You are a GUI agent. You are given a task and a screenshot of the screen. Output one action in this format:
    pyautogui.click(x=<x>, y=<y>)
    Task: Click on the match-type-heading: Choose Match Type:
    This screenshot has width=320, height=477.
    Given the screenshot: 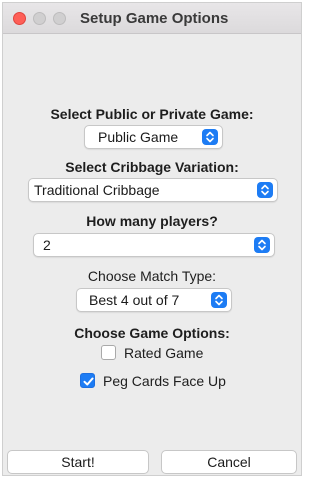 What is the action you would take?
    pyautogui.click(x=152, y=276)
    